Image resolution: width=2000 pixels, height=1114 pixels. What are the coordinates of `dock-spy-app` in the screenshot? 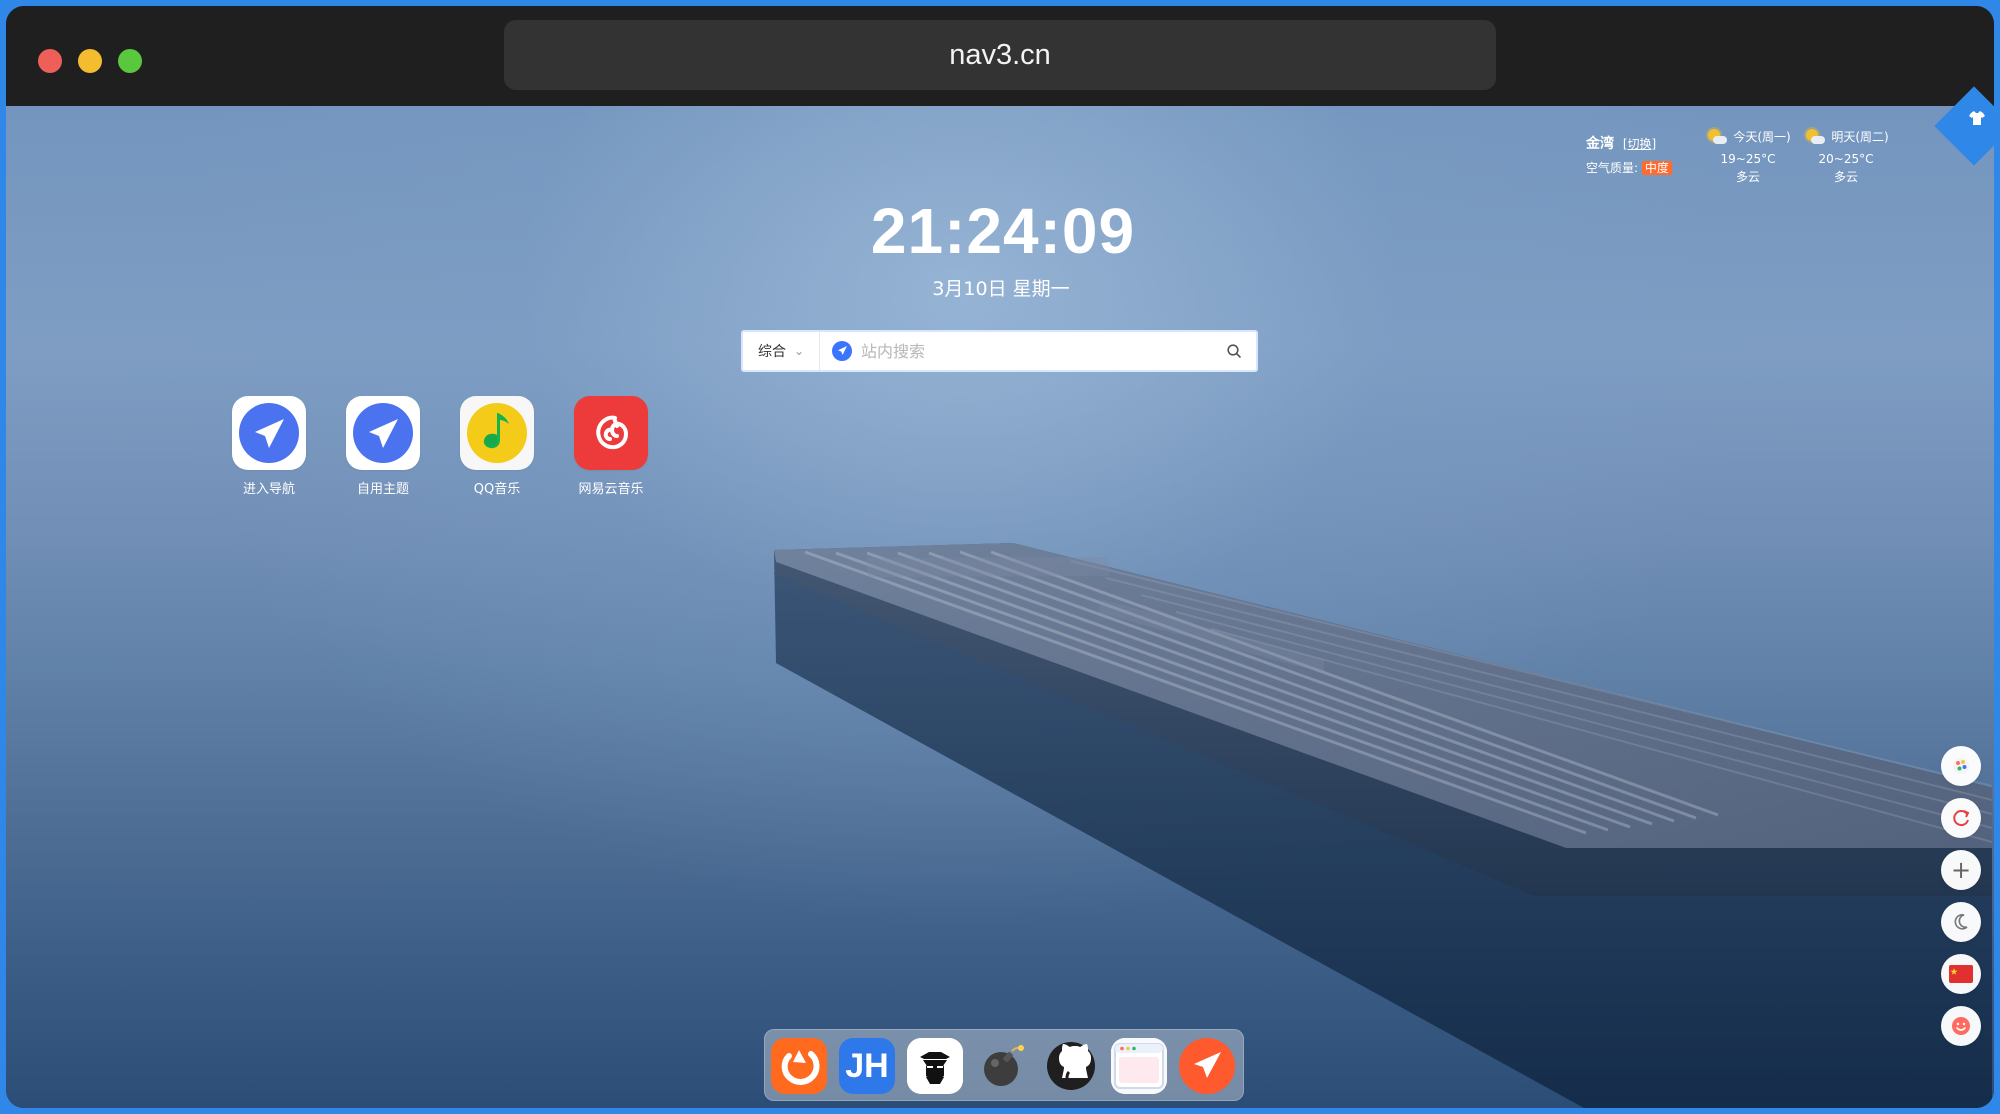 It's located at (935, 1066).